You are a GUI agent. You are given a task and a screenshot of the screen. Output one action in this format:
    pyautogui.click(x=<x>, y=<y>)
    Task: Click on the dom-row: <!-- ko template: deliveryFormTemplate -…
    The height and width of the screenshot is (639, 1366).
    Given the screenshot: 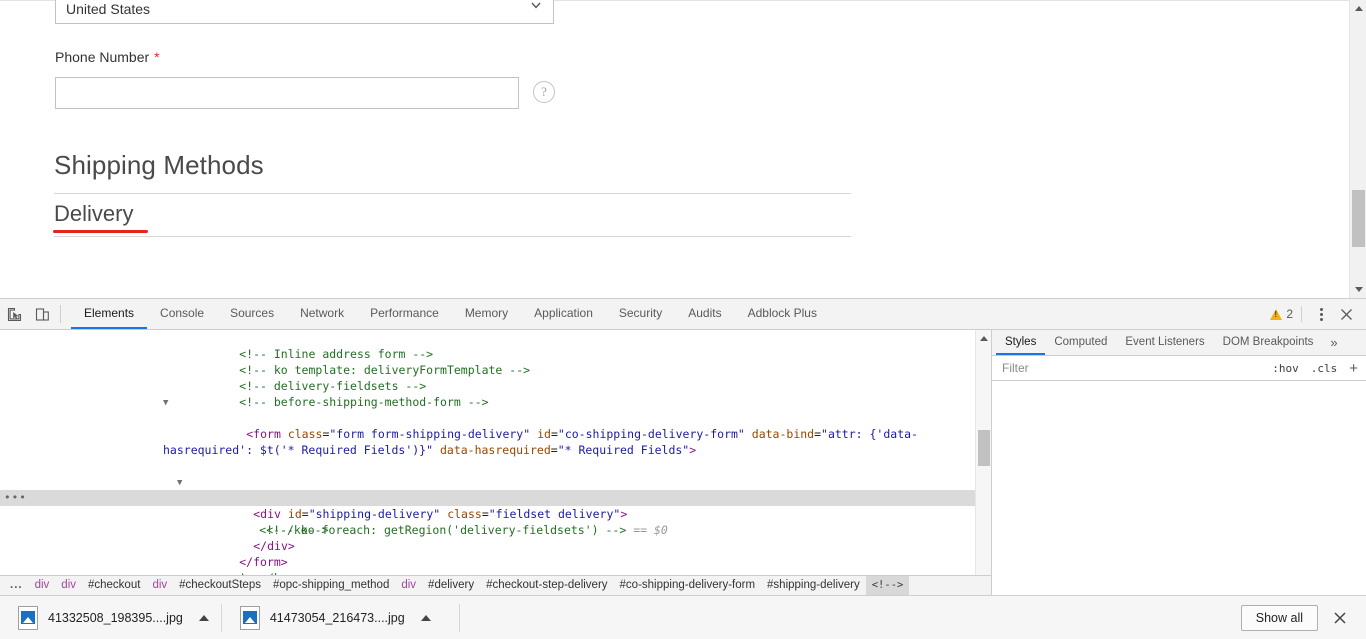 What is the action you would take?
    pyautogui.click(x=495, y=361)
    